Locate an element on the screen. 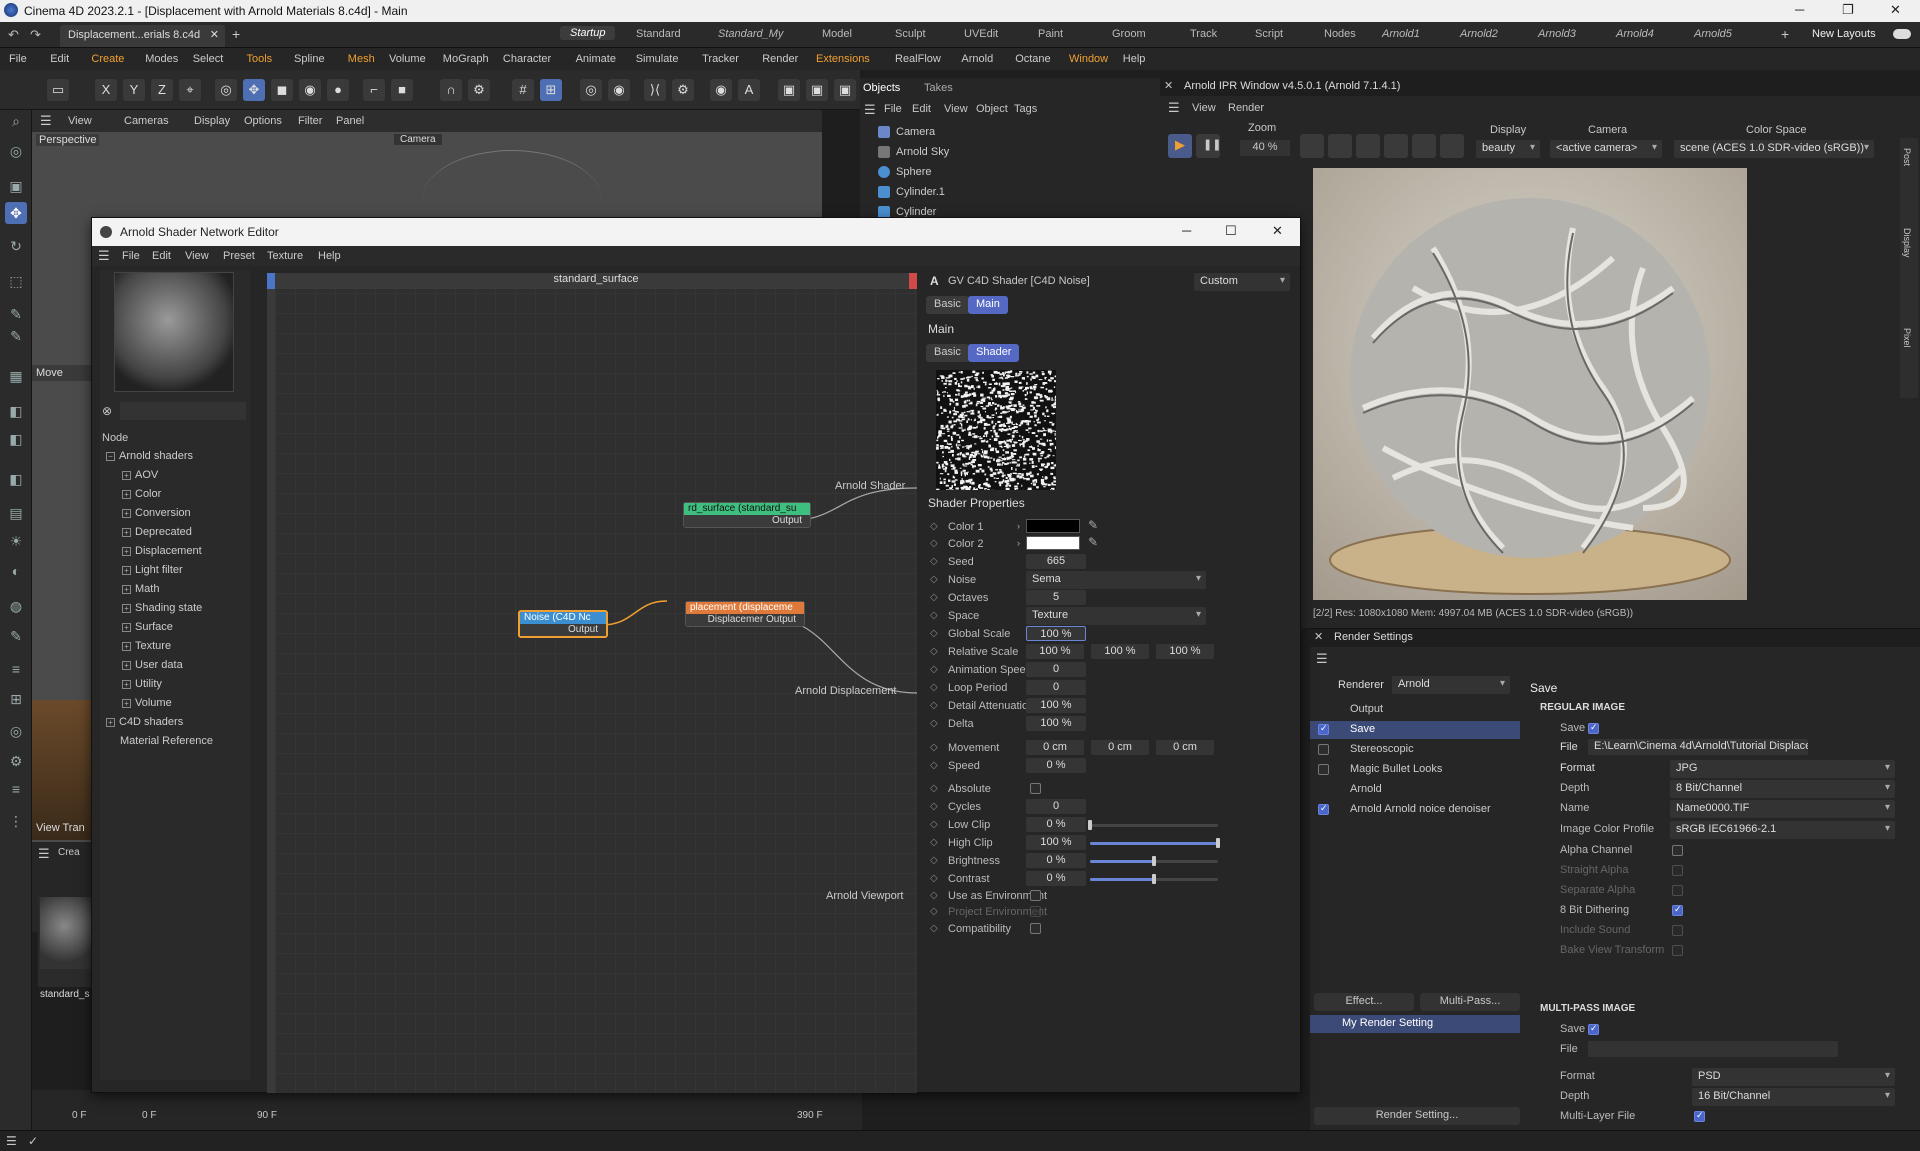  brush-icon: ✎ is located at coordinates (16, 636).